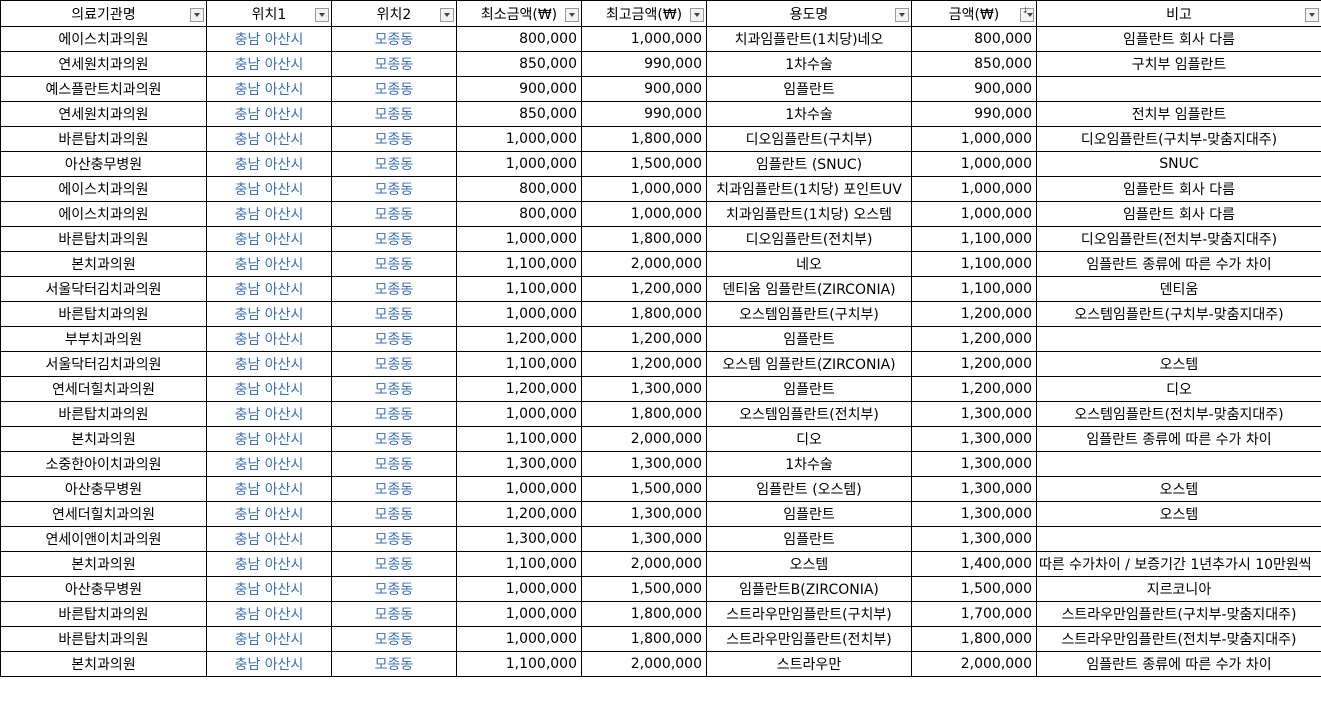 The width and height of the screenshot is (1321, 703). What do you see at coordinates (974, 264) in the screenshot?
I see `col-amount-cell: 1,100,000` at bounding box center [974, 264].